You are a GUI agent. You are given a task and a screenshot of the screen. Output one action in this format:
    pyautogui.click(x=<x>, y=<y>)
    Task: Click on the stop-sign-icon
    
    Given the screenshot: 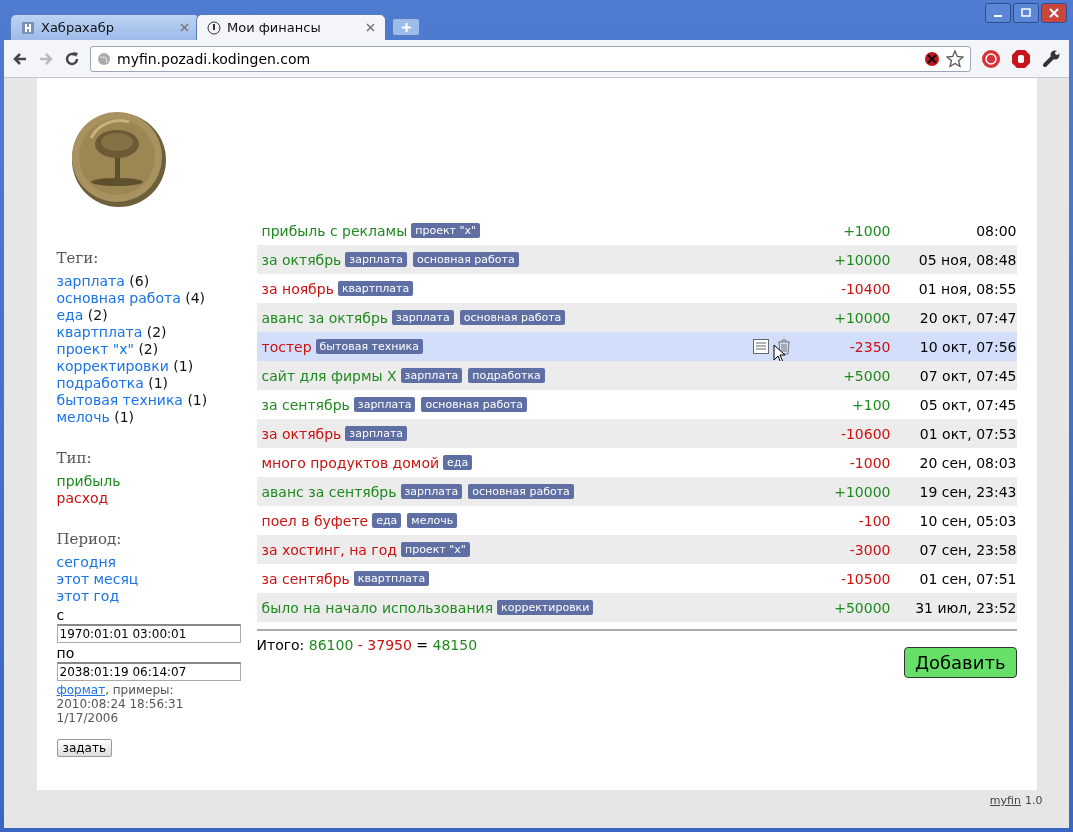 What is the action you would take?
    pyautogui.click(x=1021, y=58)
    